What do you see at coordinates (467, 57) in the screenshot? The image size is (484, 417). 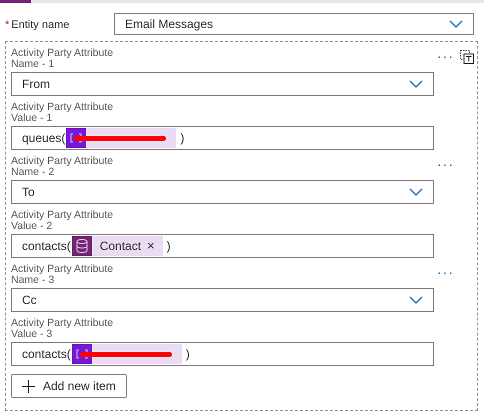 I see `copy-icon` at bounding box center [467, 57].